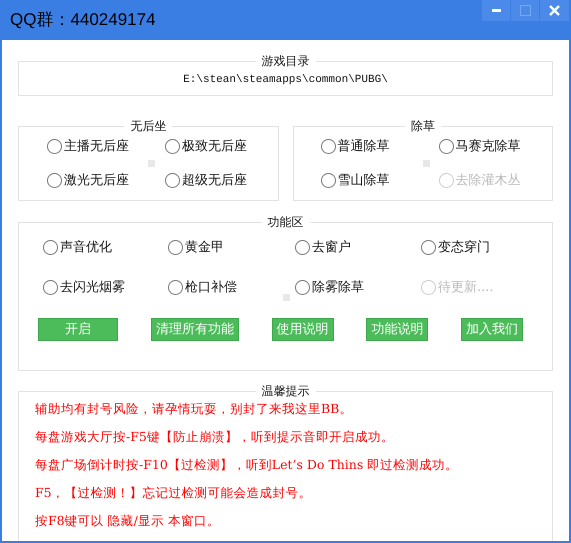  Describe the element at coordinates (82, 20) in the screenshot. I see `window-title: QQ群：440249174` at that location.